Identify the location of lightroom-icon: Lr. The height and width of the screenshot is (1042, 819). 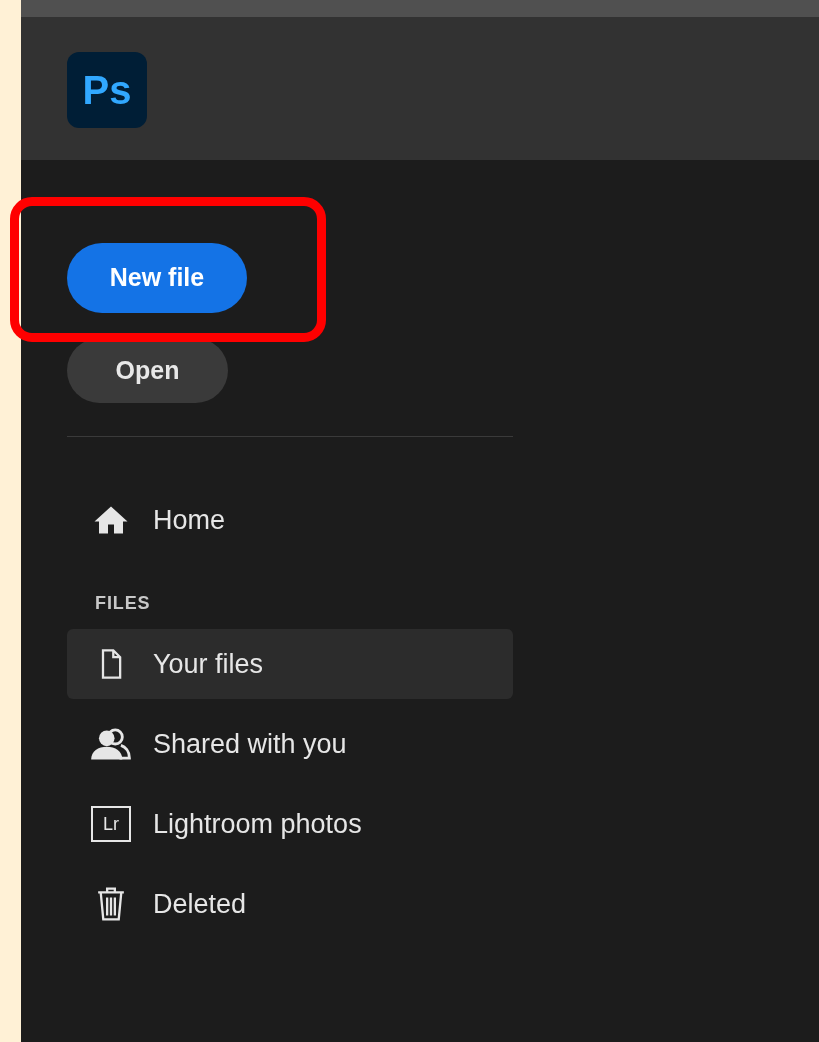
(111, 824).